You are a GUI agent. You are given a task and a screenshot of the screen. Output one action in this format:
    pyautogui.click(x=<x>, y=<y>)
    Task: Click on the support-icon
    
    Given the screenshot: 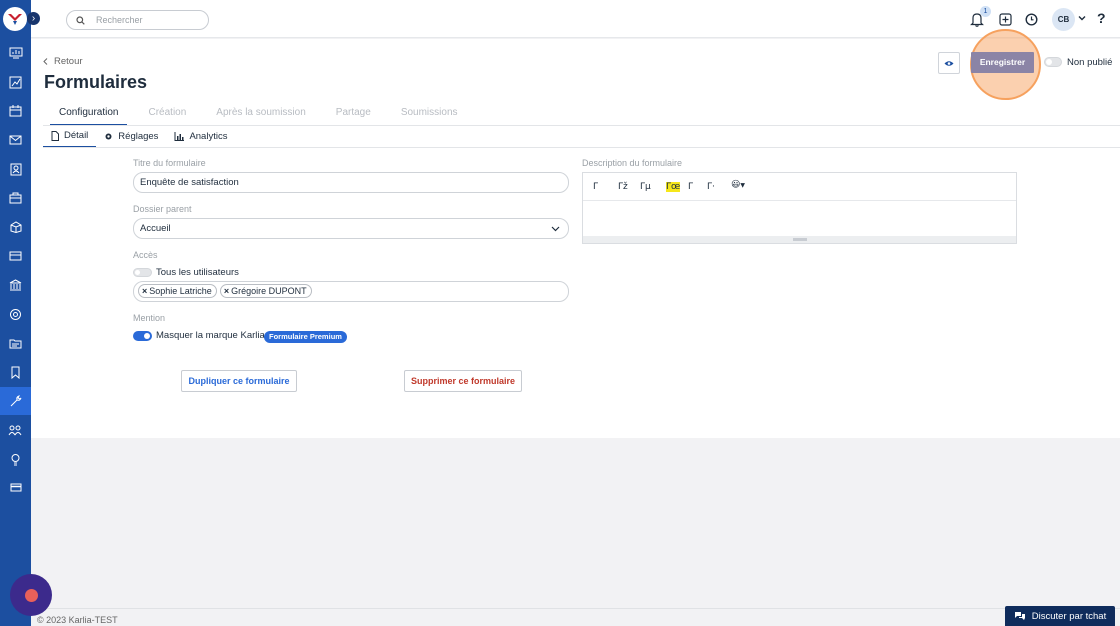 What is the action you would take?
    pyautogui.click(x=15, y=314)
    